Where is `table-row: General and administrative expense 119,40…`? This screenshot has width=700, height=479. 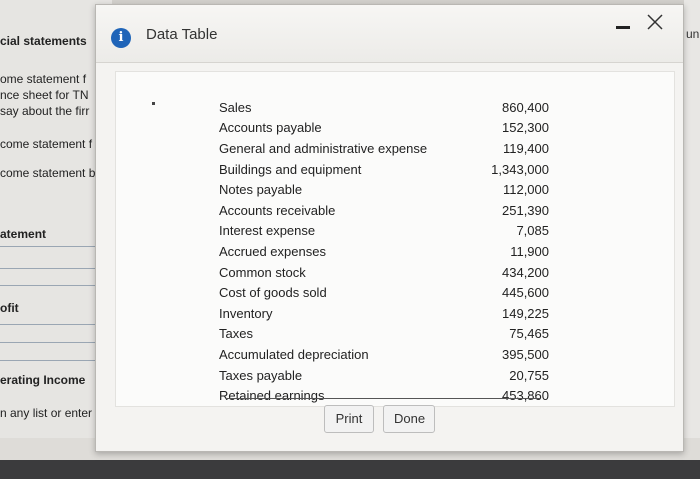
table-row: General and administrative expense 119,40… is located at coordinates (384, 148).